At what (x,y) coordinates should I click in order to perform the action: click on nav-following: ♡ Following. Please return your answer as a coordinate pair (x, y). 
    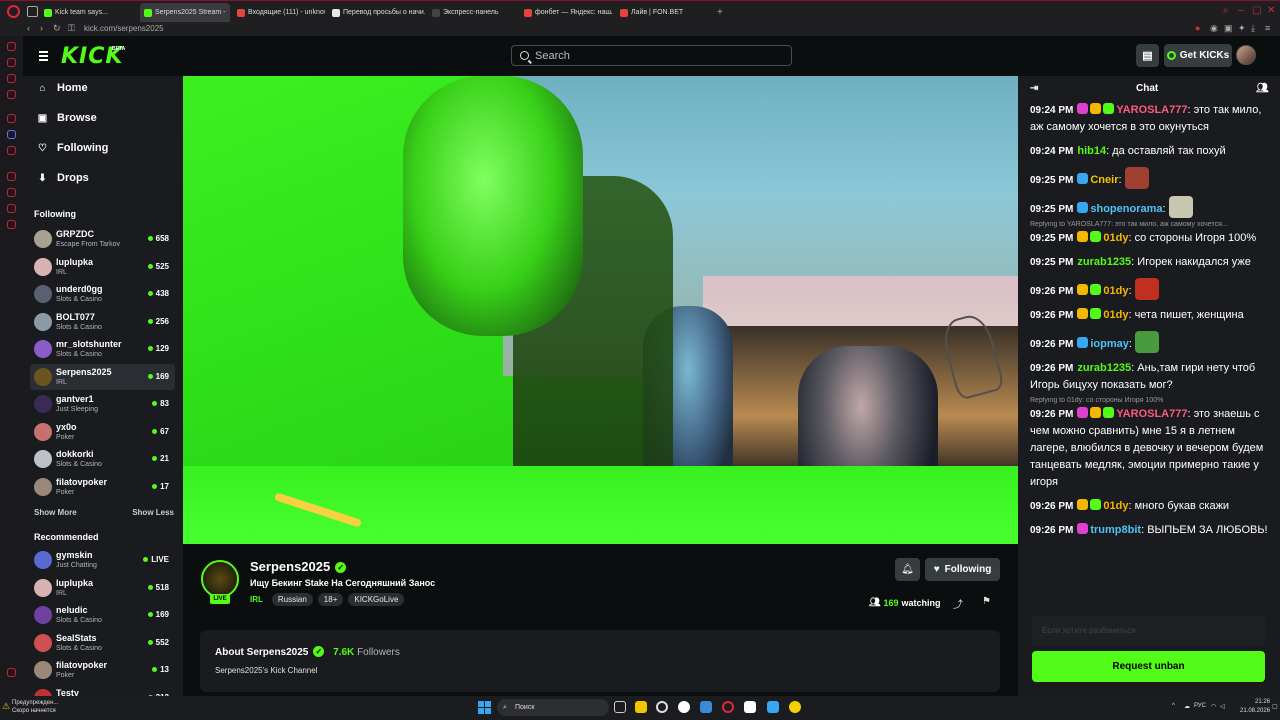
    Looking at the image, I should click on (72, 148).